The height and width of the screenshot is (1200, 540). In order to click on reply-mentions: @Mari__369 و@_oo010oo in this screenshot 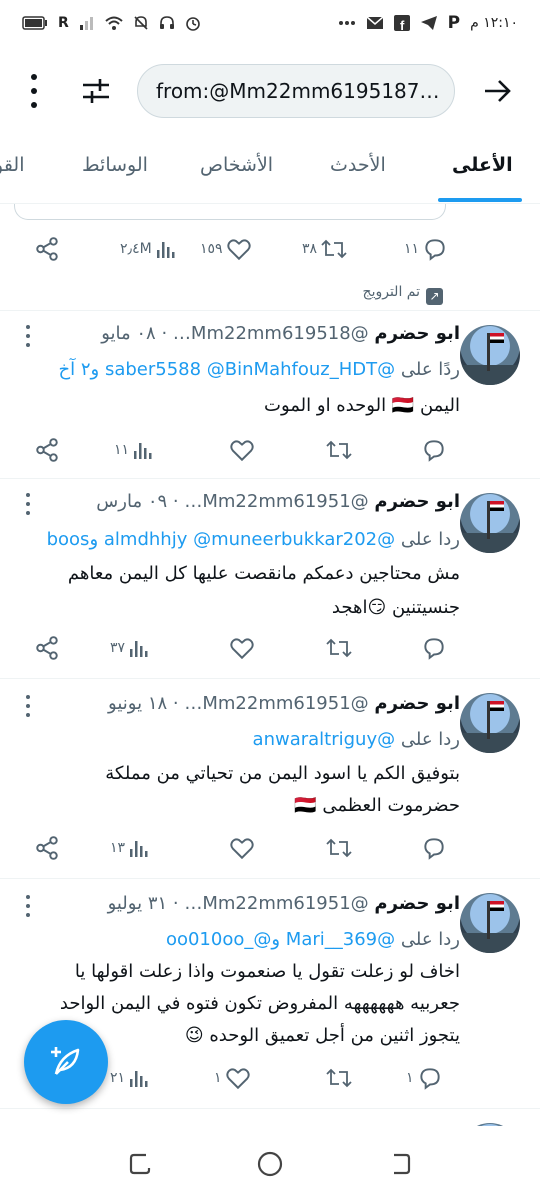, I will do `click(280, 939)`.